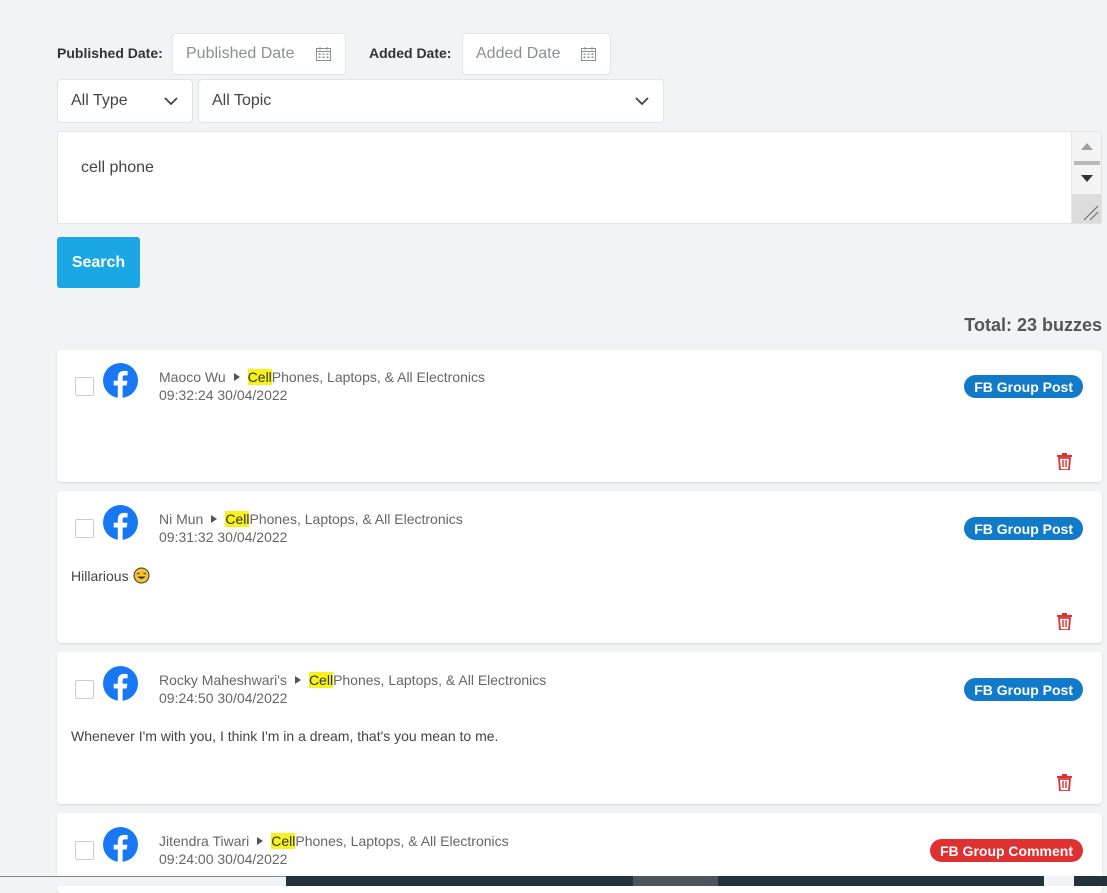 The width and height of the screenshot is (1107, 893). I want to click on scroll-thumb, so click(1087, 163).